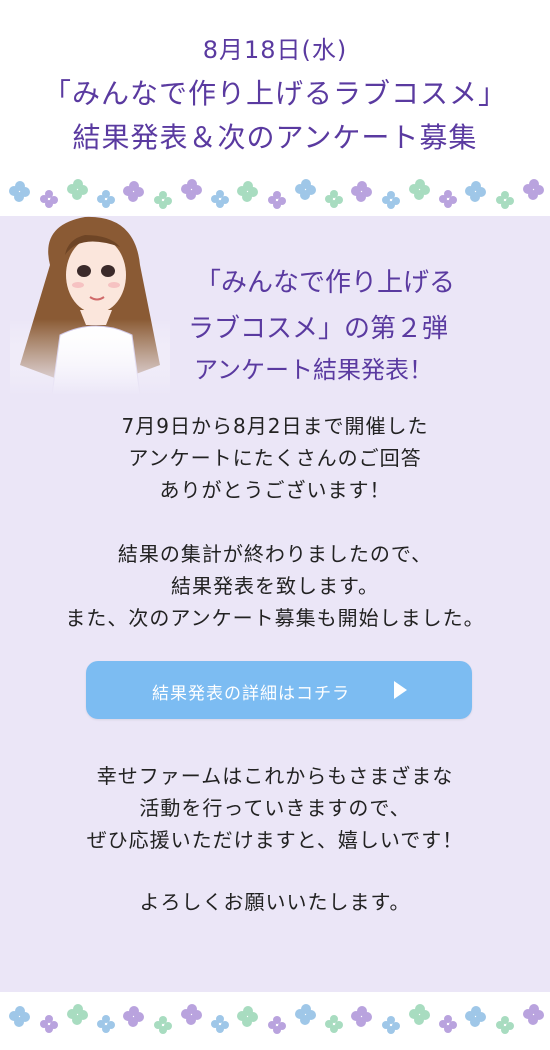 Image resolution: width=550 pixels, height=1050 pixels. What do you see at coordinates (400, 690) in the screenshot?
I see `play-triangle-icon` at bounding box center [400, 690].